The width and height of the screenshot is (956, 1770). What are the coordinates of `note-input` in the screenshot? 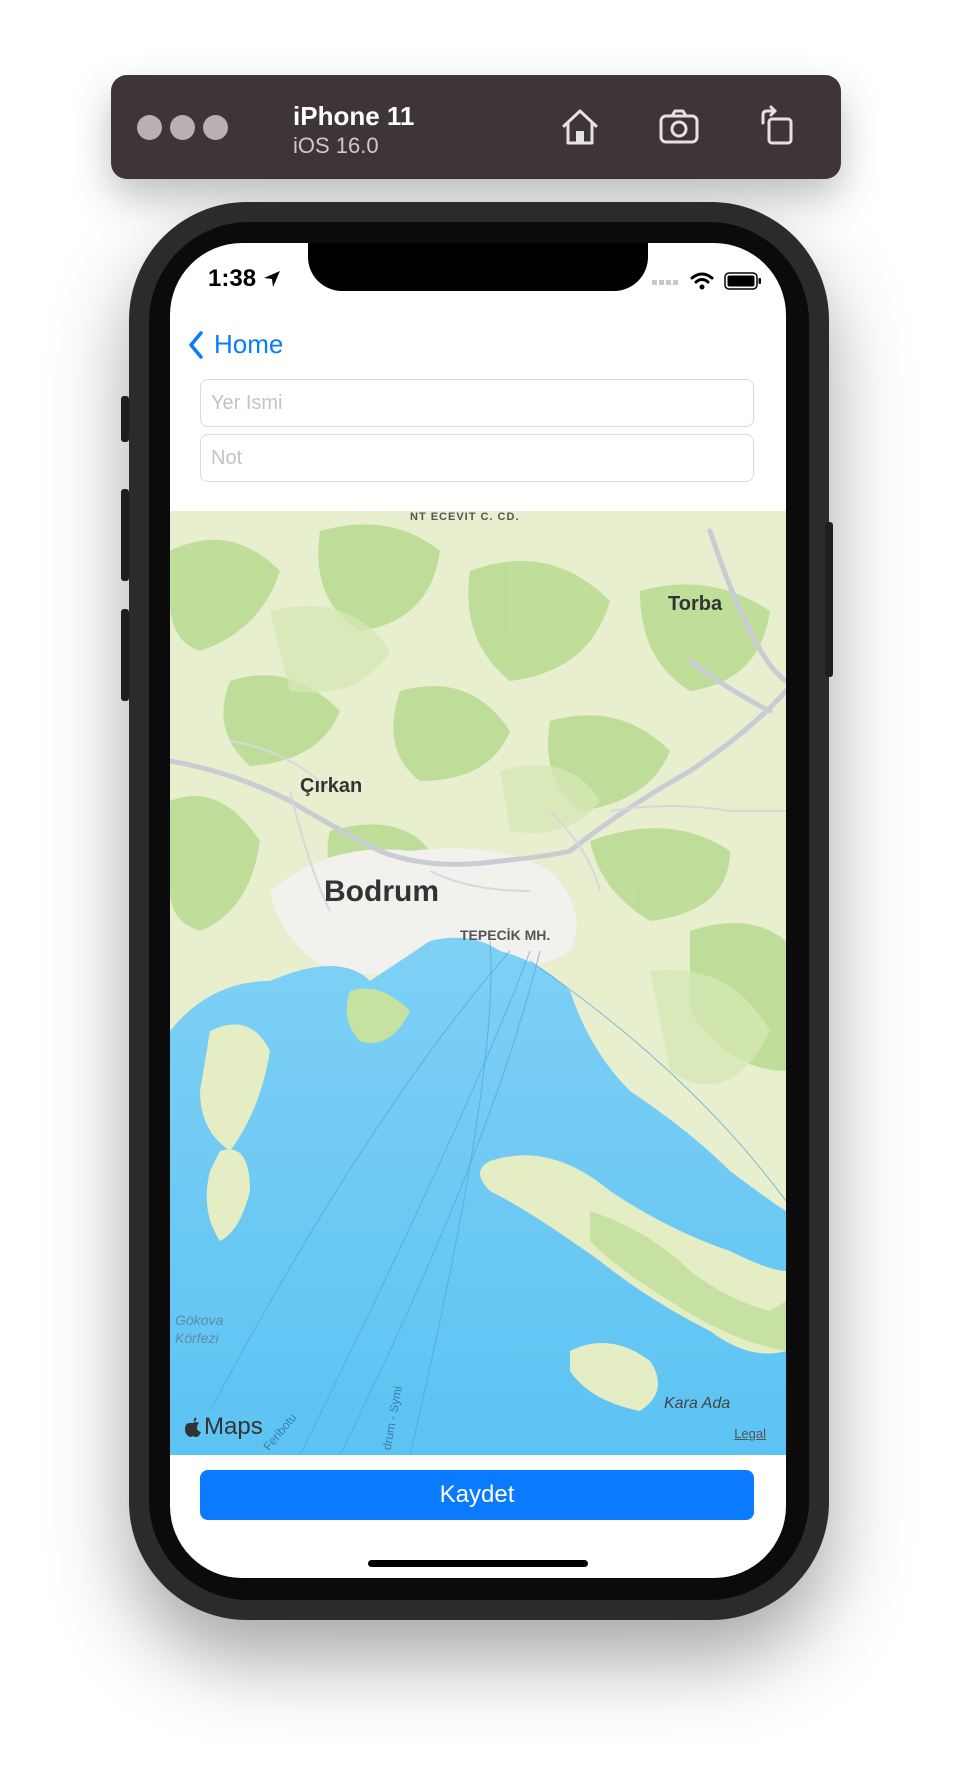 It's located at (477, 458).